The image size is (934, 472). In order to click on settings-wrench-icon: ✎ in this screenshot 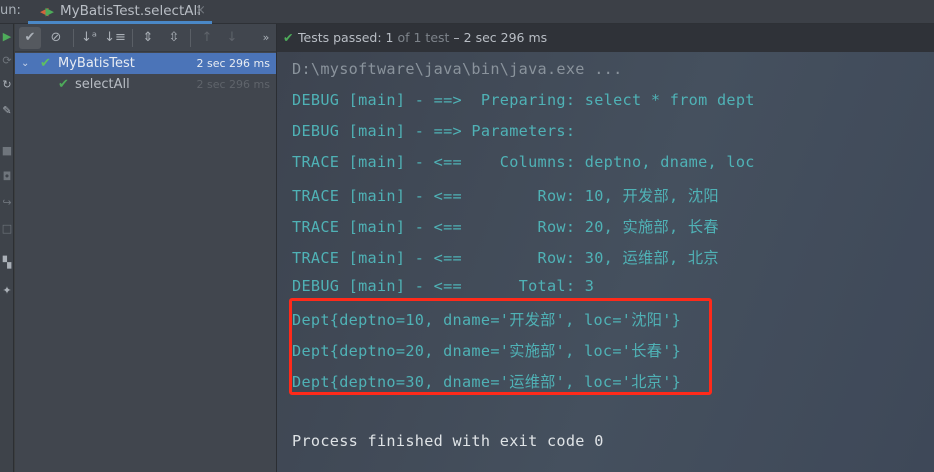, I will do `click(7, 110)`.